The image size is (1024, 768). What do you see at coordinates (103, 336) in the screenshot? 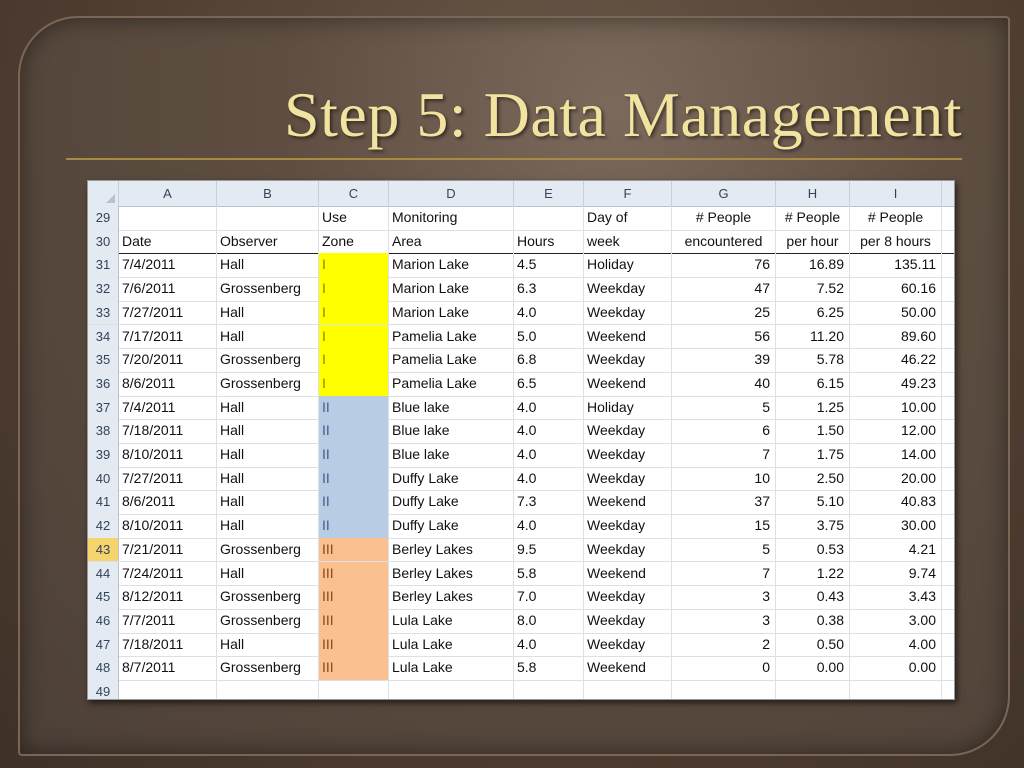
I see `row-number: 34` at bounding box center [103, 336].